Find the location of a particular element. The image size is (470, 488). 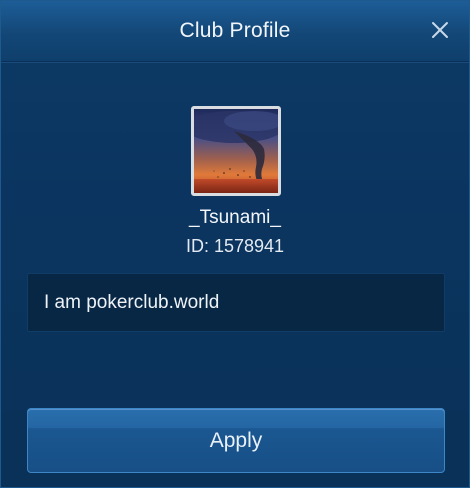

club-avatar is located at coordinates (236, 151).